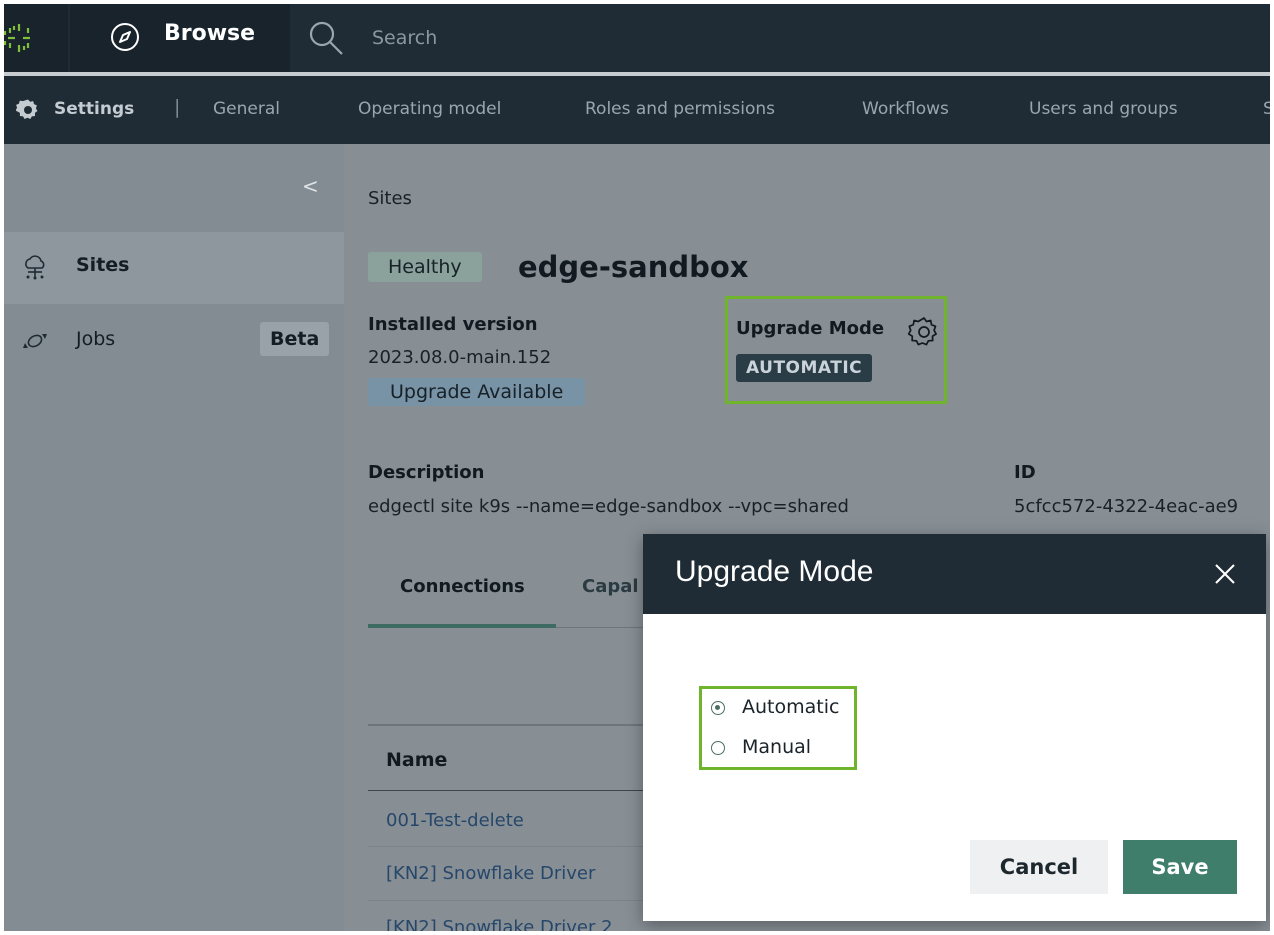 This screenshot has height=935, width=1274. What do you see at coordinates (35, 267) in the screenshot?
I see `cloud-network-icon` at bounding box center [35, 267].